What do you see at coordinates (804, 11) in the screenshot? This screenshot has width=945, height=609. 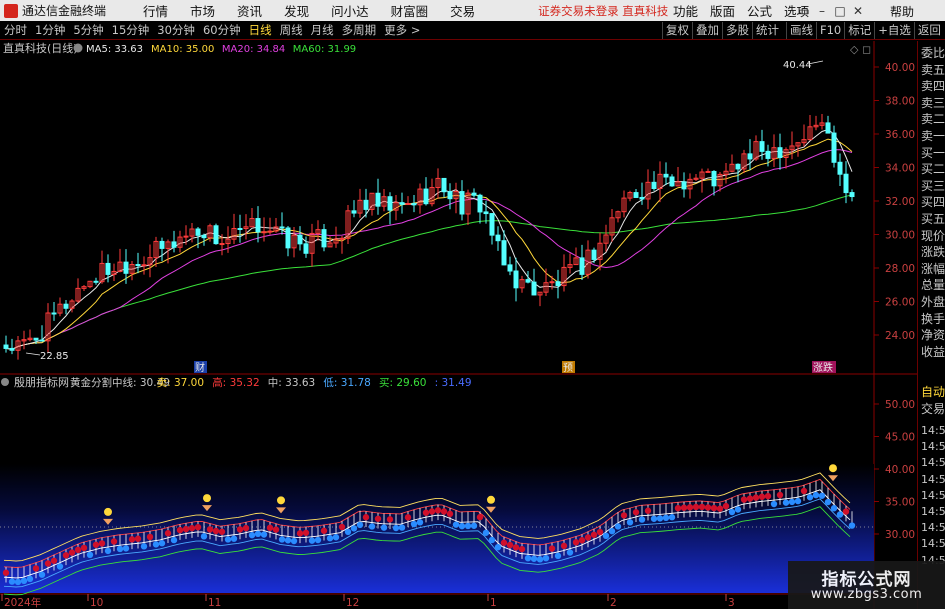 I see `restore-icon: ▭` at bounding box center [804, 11].